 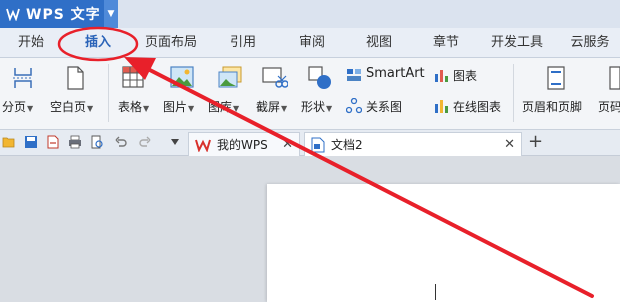 What do you see at coordinates (517, 43) in the screenshot?
I see `tab-developer: 开发工具` at bounding box center [517, 43].